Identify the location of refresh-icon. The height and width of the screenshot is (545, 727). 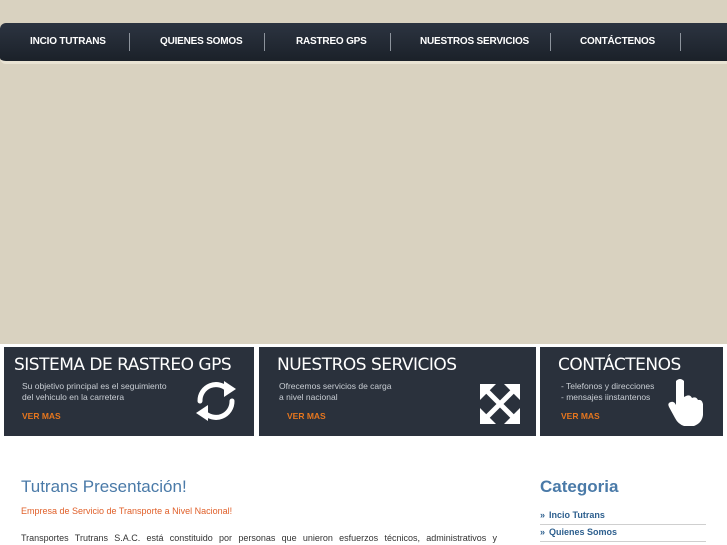
(216, 401).